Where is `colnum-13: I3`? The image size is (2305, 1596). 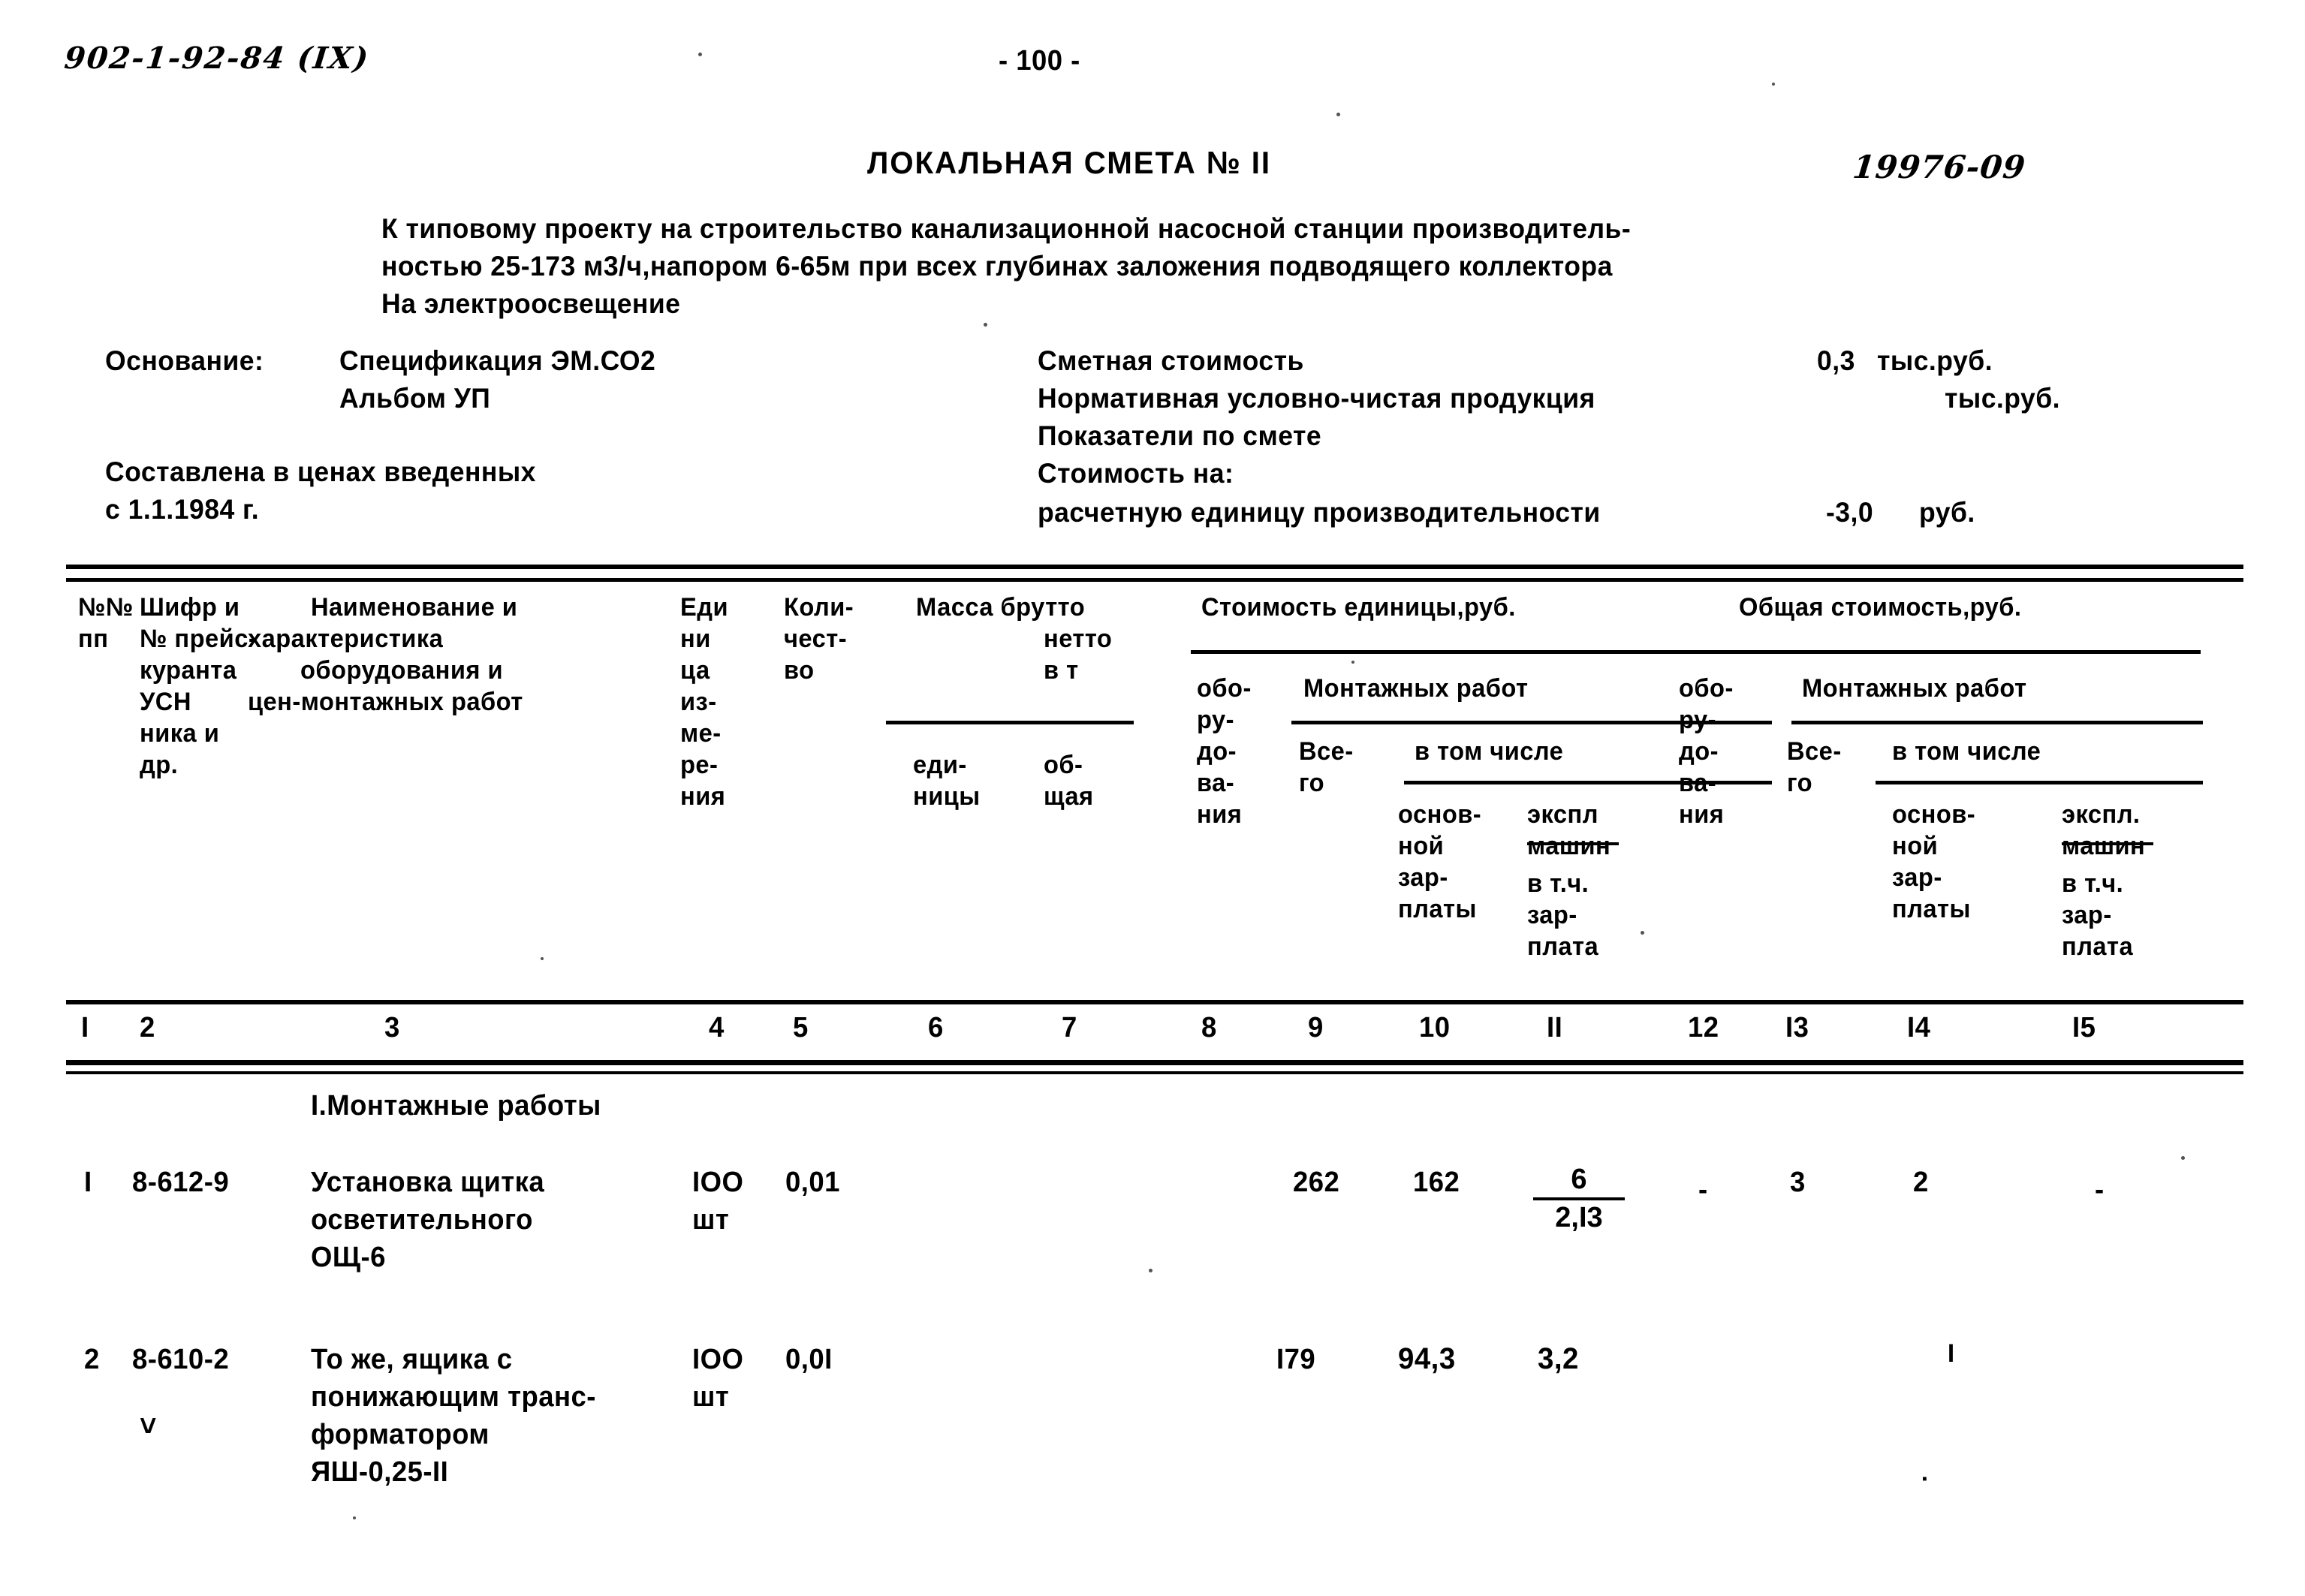 colnum-13: I3 is located at coordinates (1797, 1027).